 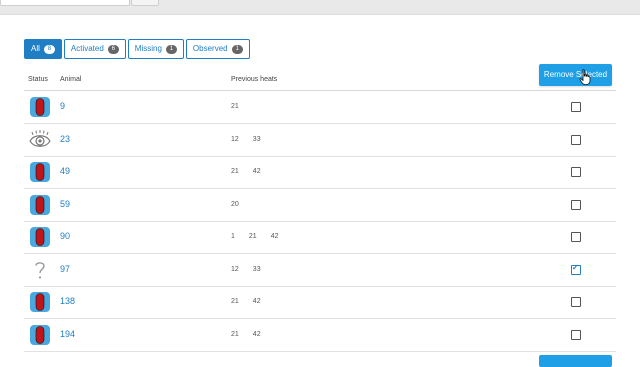 What do you see at coordinates (49, 49) in the screenshot?
I see `tab-count-badge: 8` at bounding box center [49, 49].